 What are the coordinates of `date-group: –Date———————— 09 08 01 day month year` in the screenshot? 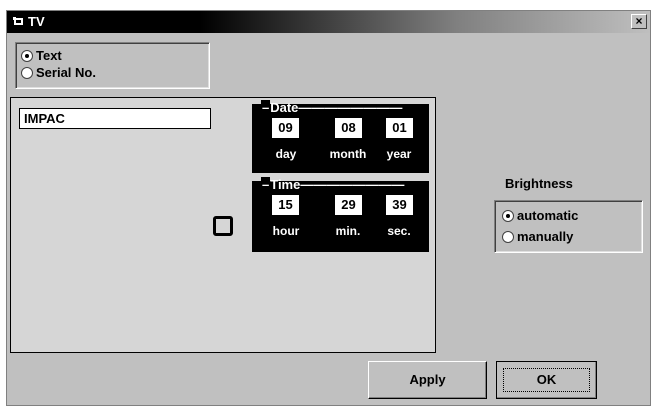 It's located at (340, 136).